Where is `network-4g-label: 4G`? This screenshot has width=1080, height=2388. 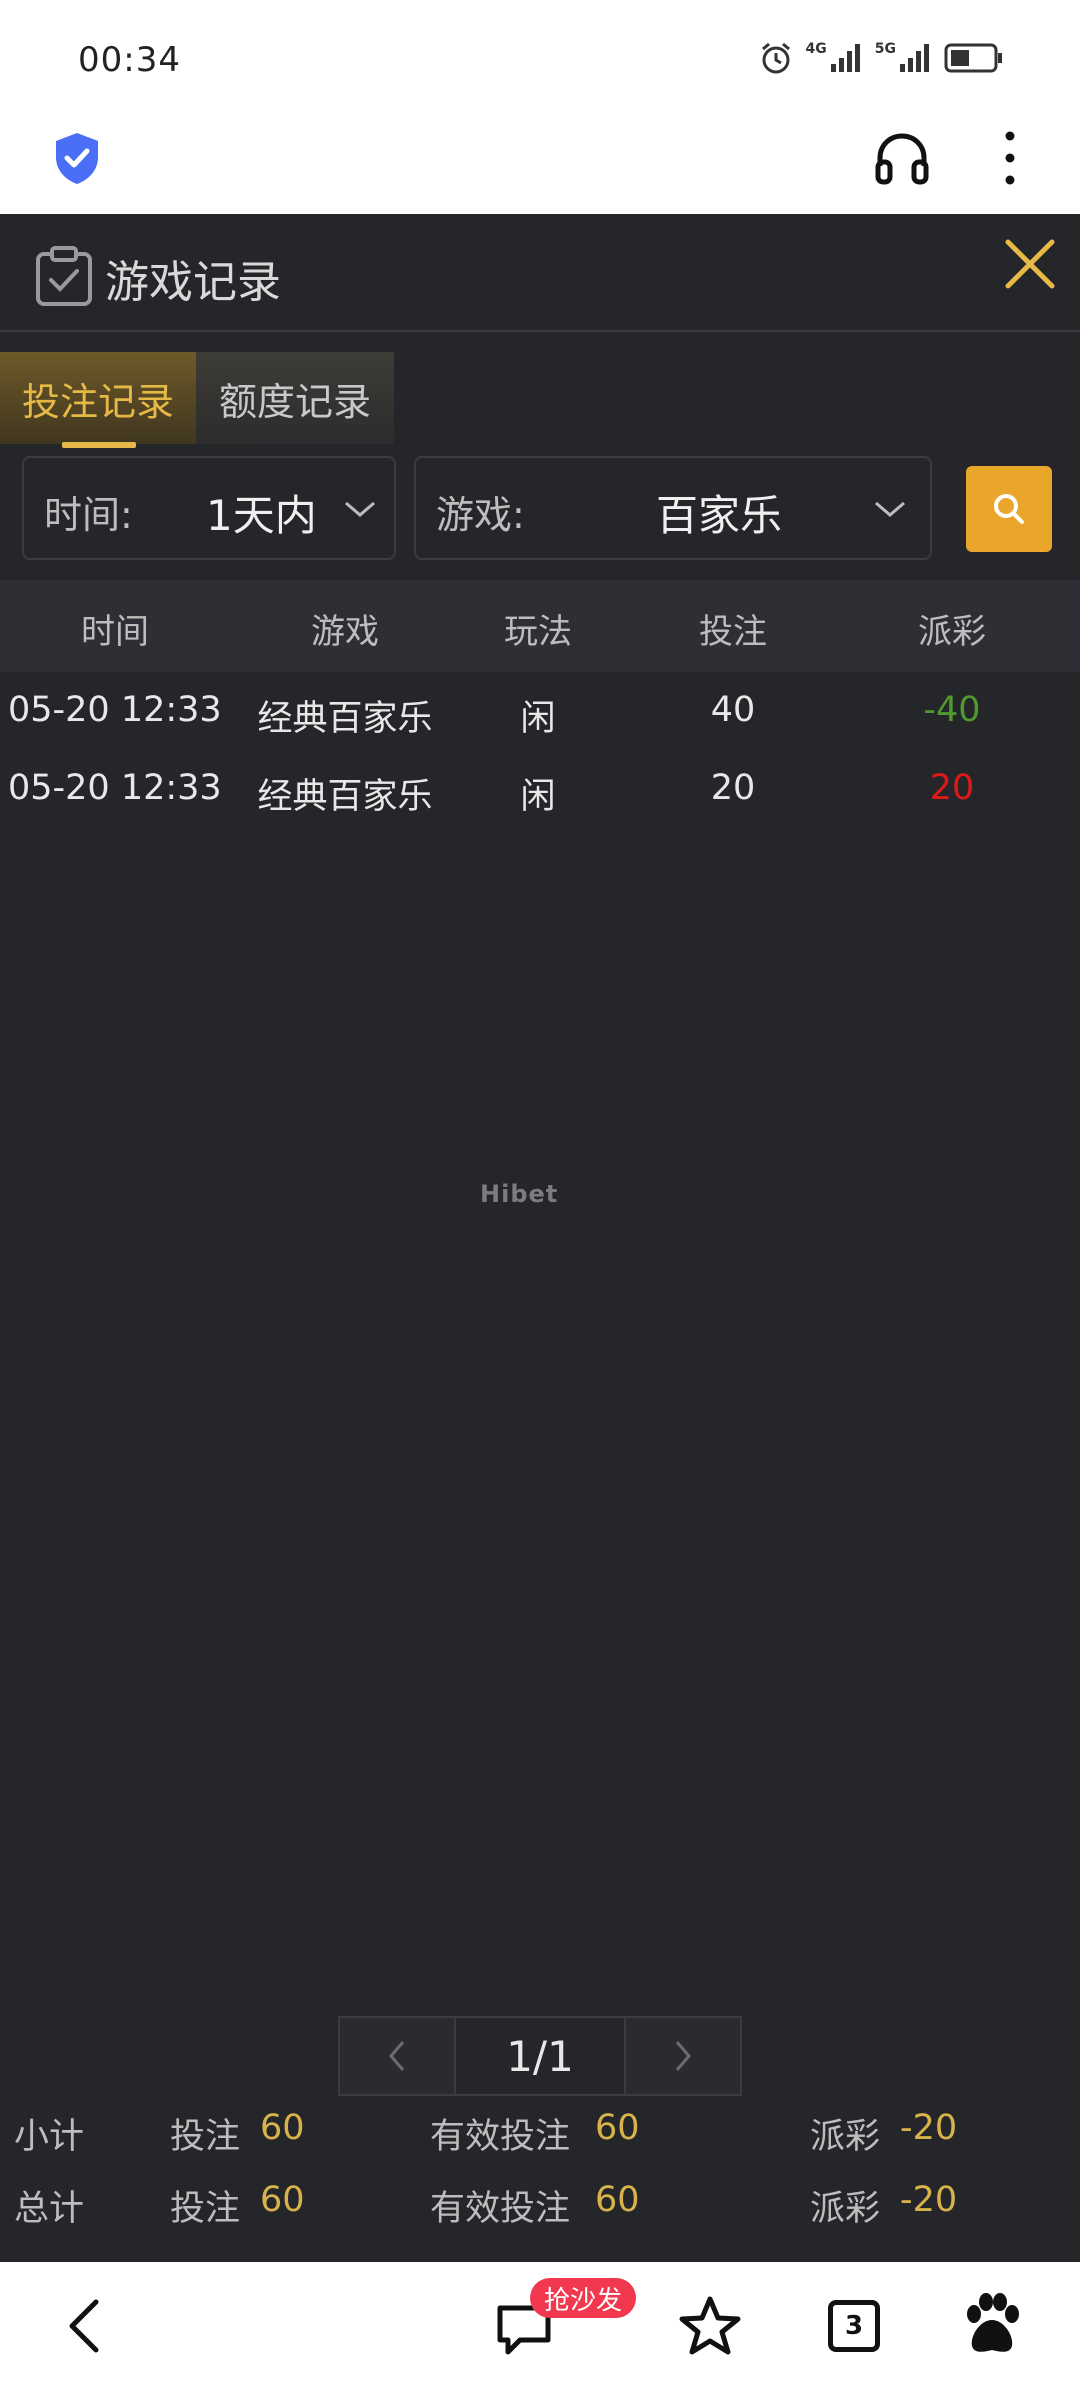 network-4g-label: 4G is located at coordinates (816, 49).